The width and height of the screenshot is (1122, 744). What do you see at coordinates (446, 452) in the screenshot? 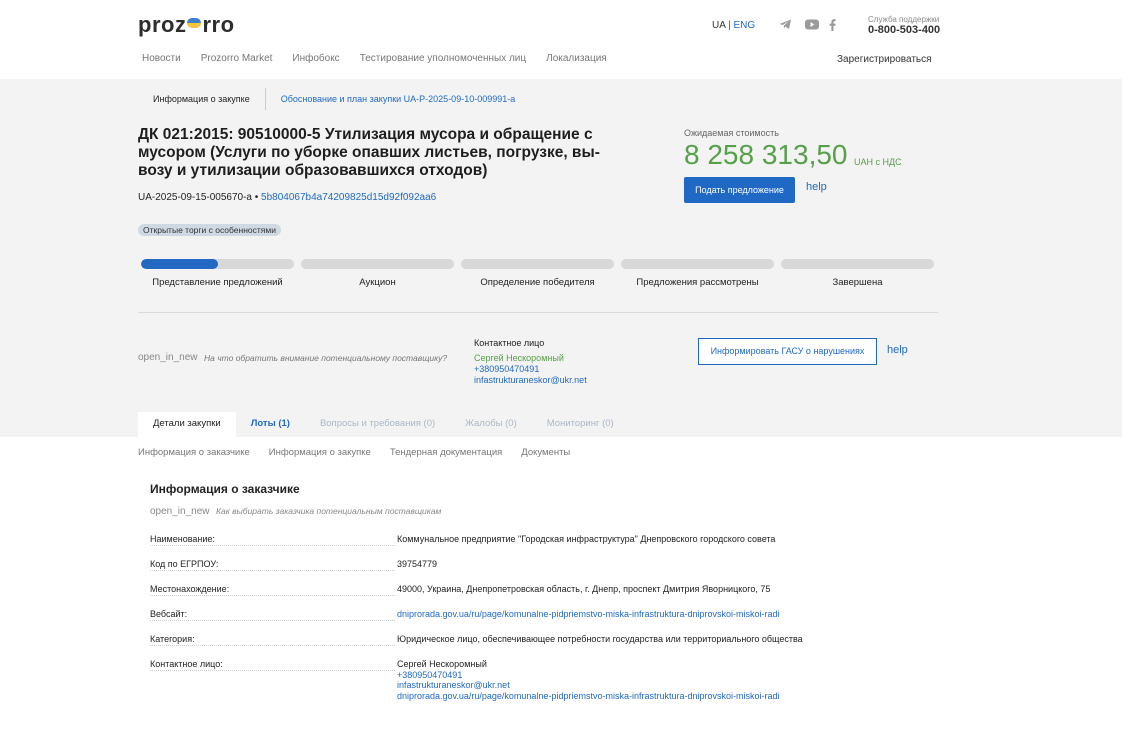
I see `anchor-tender-docs: Тендерная документация` at bounding box center [446, 452].